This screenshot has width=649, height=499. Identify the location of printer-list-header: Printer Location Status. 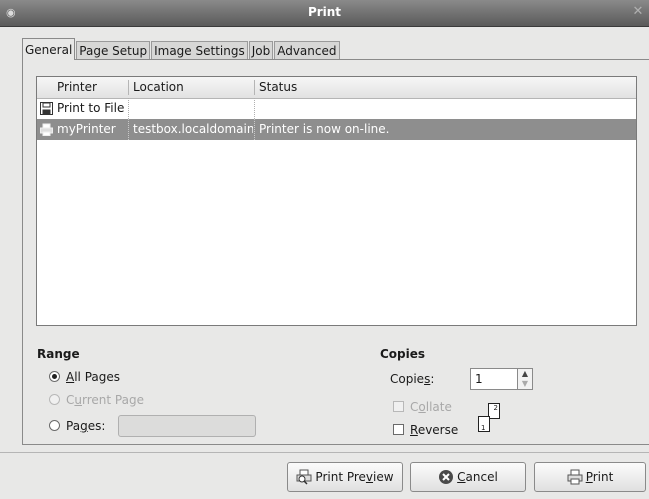
(336, 88).